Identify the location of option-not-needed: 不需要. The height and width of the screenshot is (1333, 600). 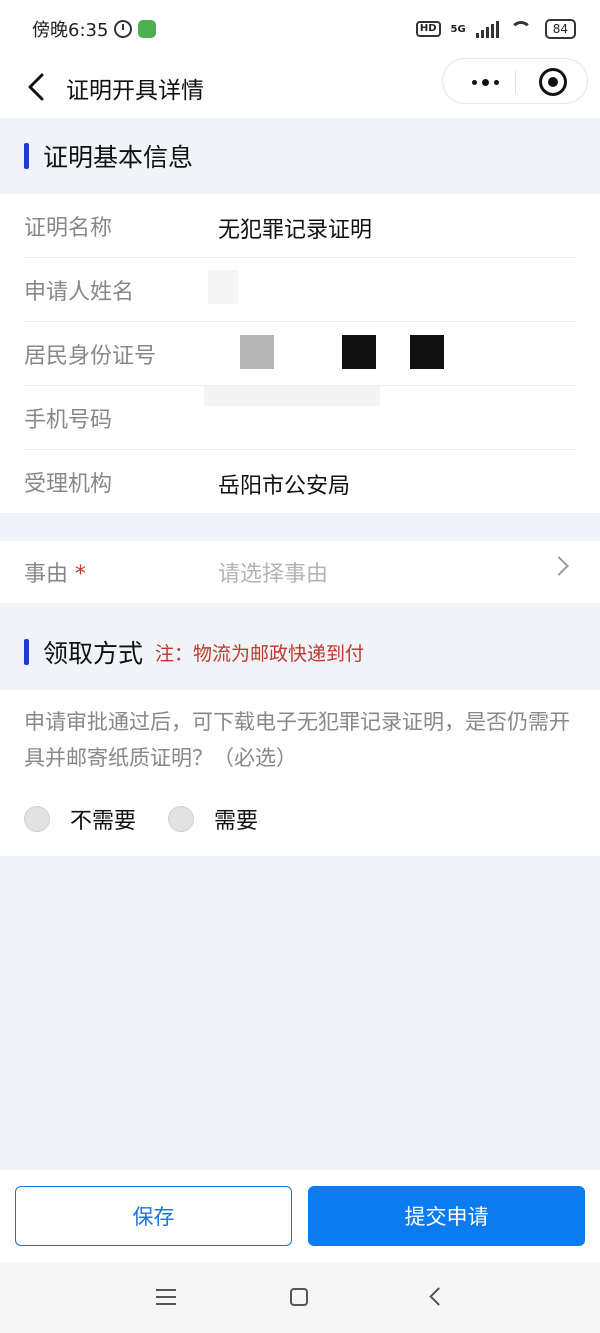
(80, 819).